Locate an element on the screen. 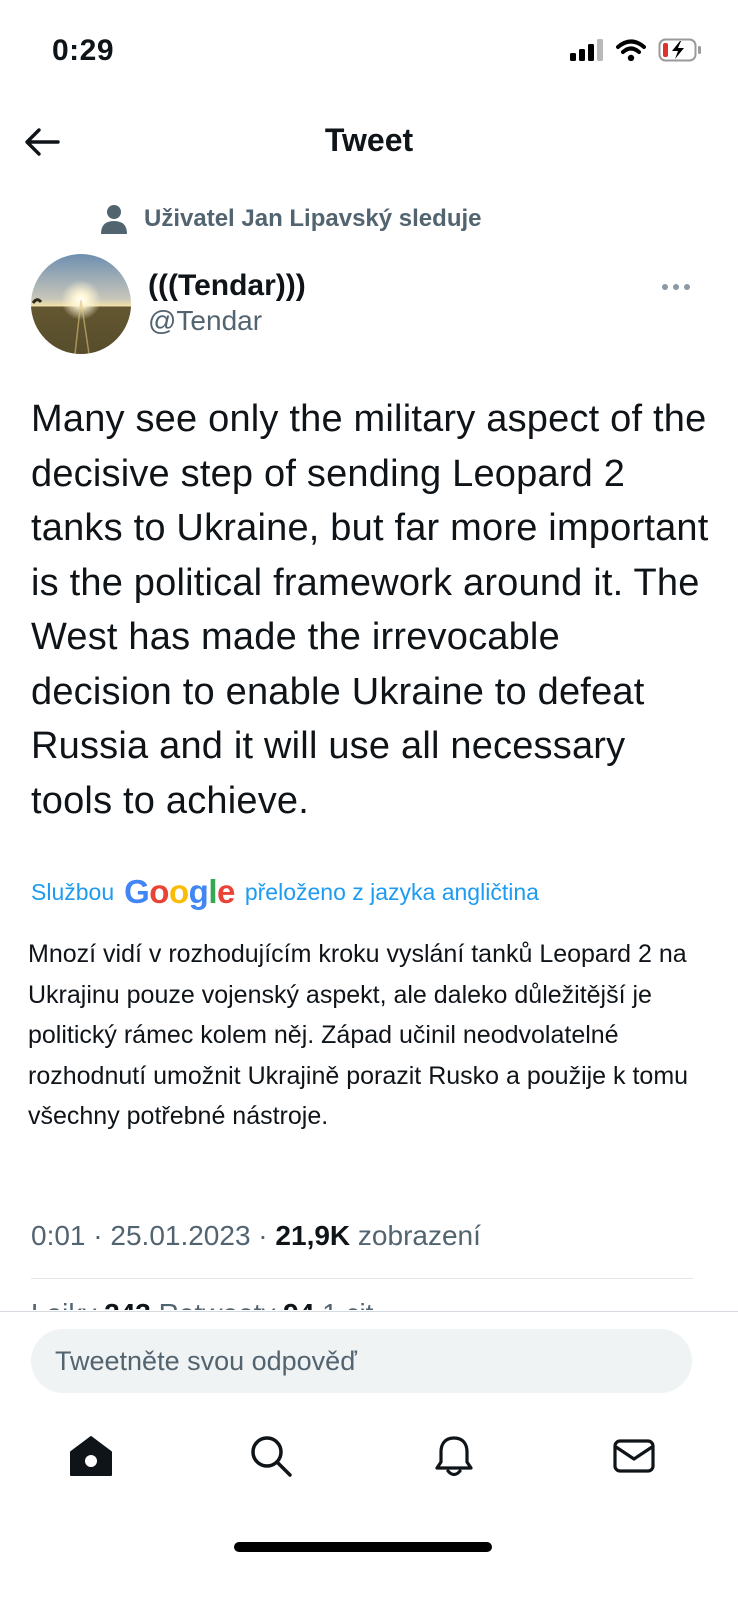  page-title: Tweet is located at coordinates (369, 140).